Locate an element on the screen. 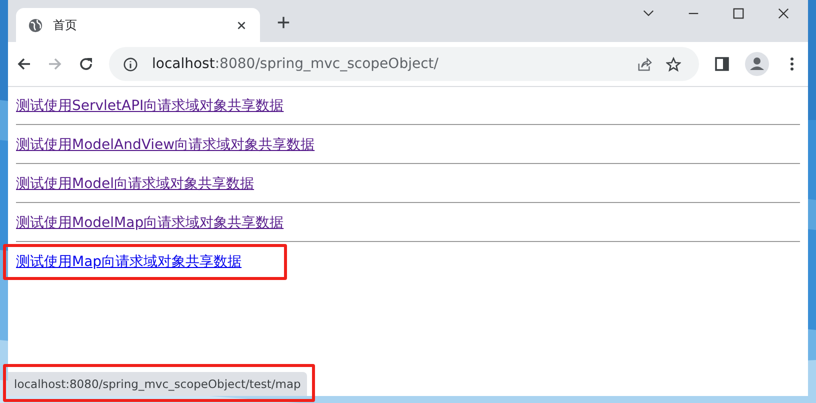 This screenshot has width=816, height=403. reload-icon is located at coordinates (86, 64).